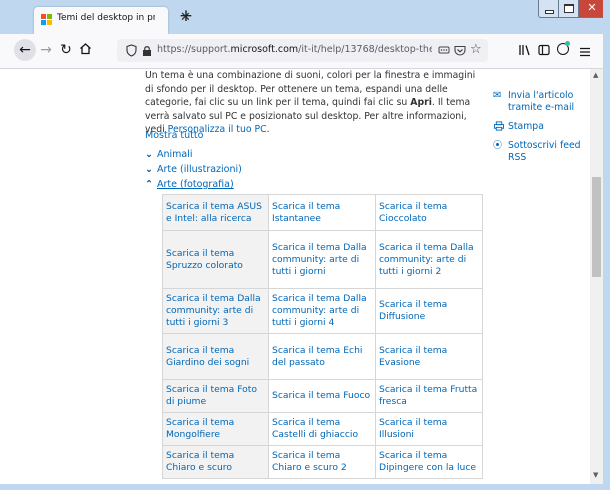 This screenshot has width=610, height=490. Describe the element at coordinates (199, 169) in the screenshot. I see `accordion-label: Arte (illustrazioni)` at that location.